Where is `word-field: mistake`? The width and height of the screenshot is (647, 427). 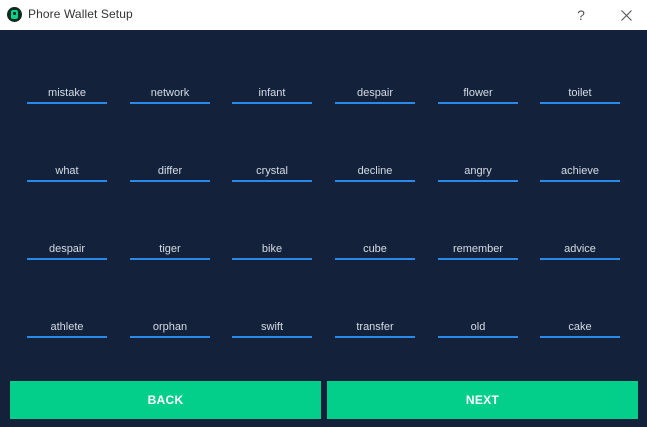
word-field: mistake is located at coordinates (67, 89).